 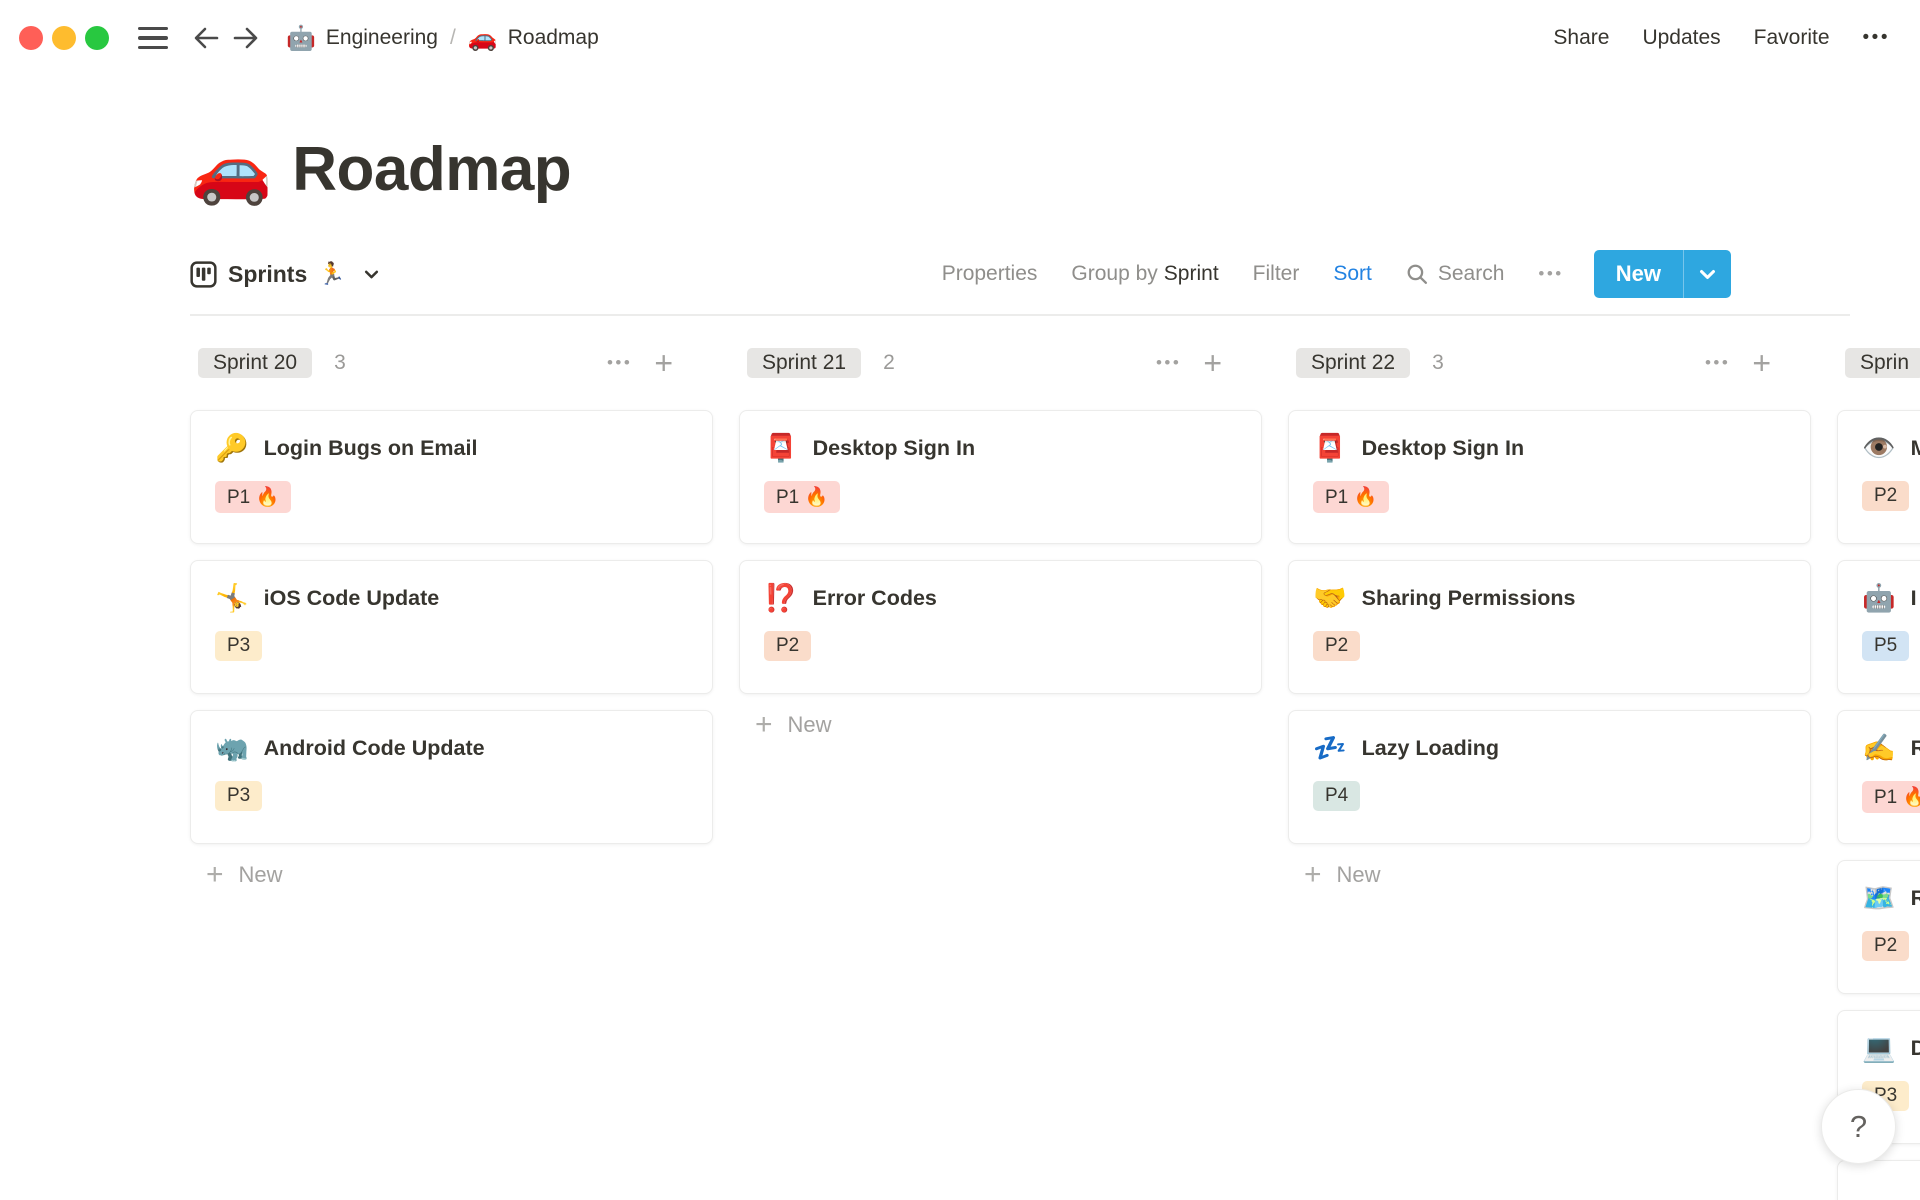 I want to click on card-emoji-icon: 💻, so click(x=1879, y=1048).